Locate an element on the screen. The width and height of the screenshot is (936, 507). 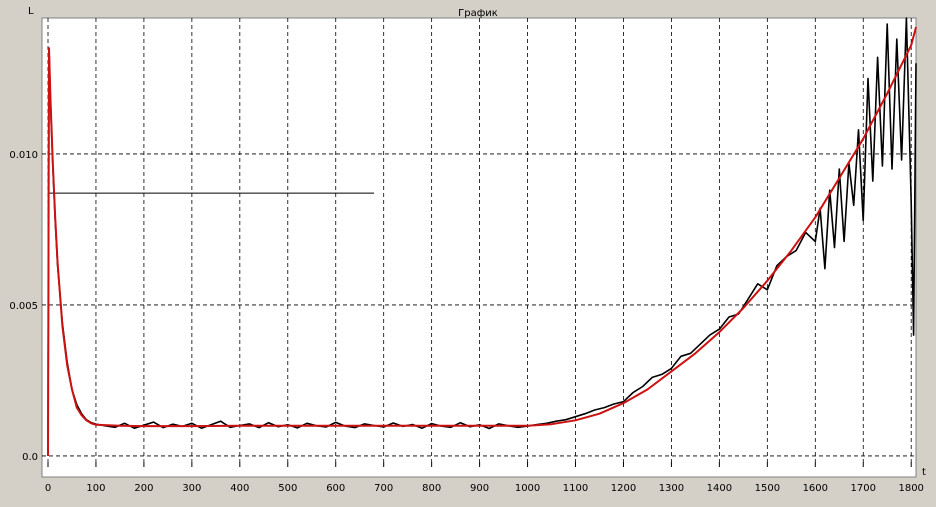
x-tick-label: 0 is located at coordinates (48, 488).